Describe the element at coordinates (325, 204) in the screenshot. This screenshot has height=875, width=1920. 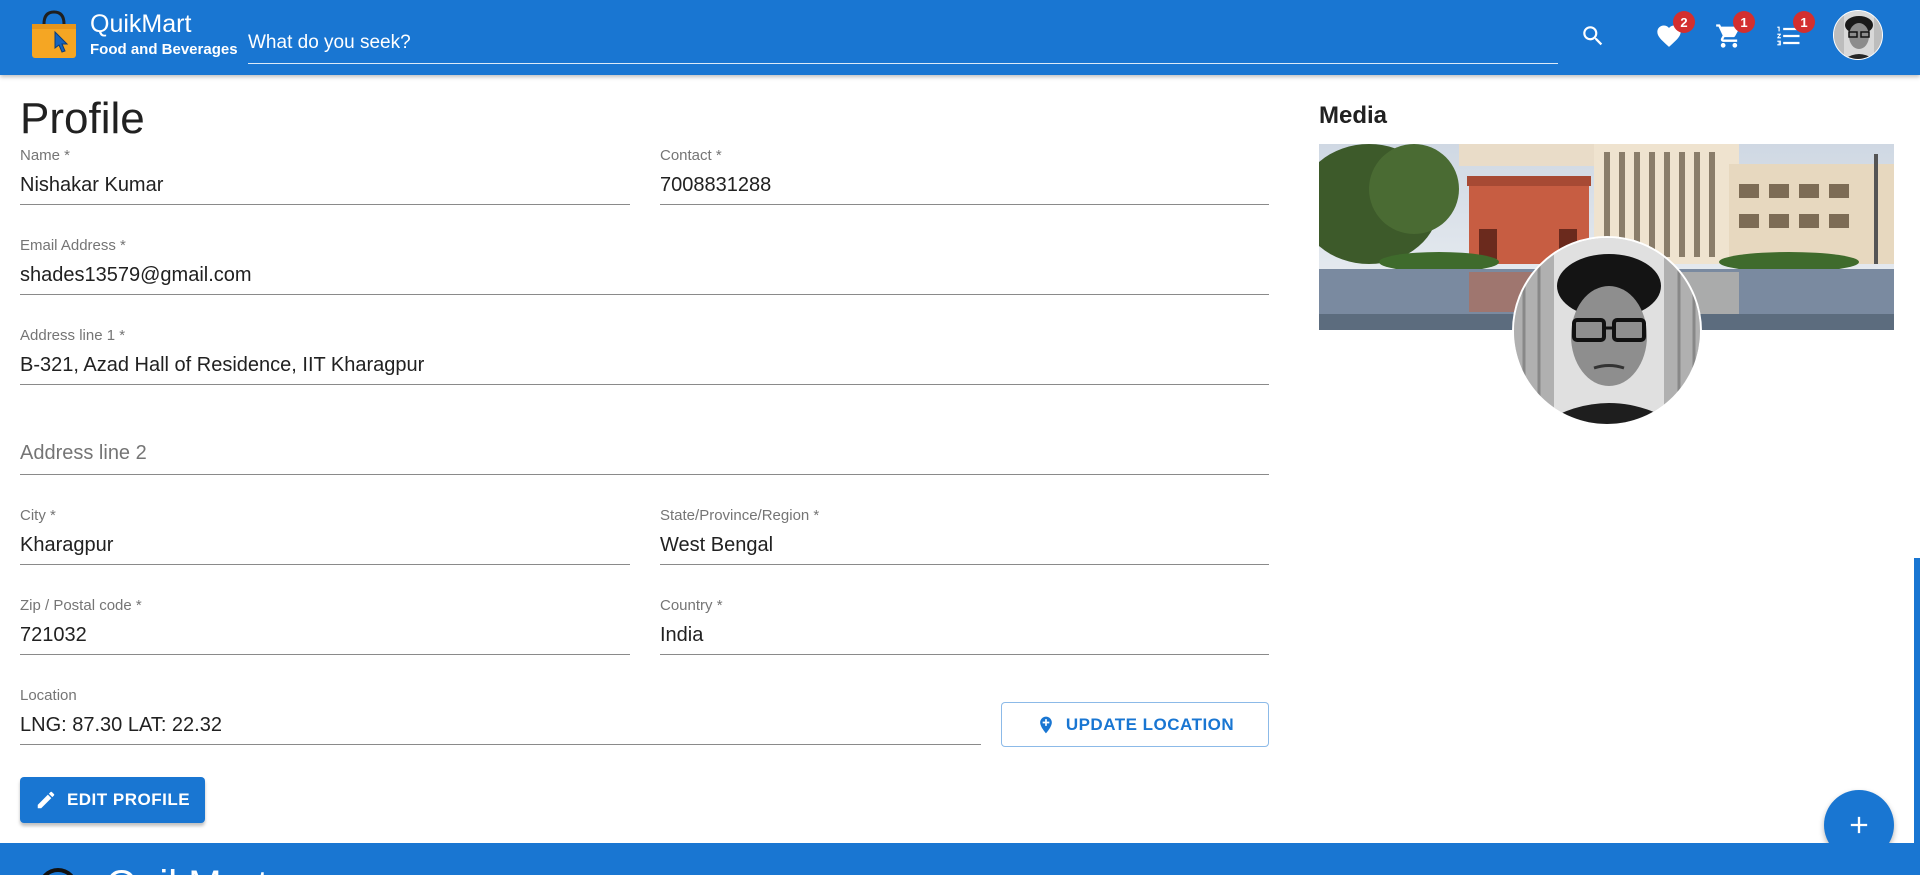
I see `name-underline` at that location.